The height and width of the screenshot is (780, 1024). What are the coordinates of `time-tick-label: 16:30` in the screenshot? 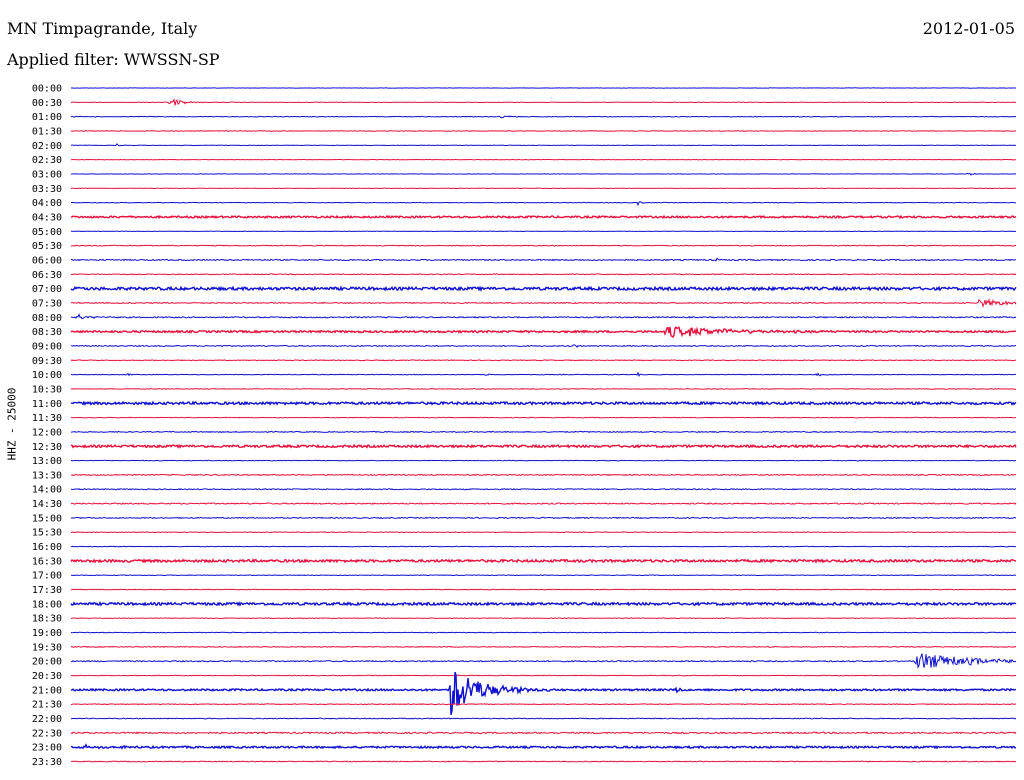 It's located at (47, 561).